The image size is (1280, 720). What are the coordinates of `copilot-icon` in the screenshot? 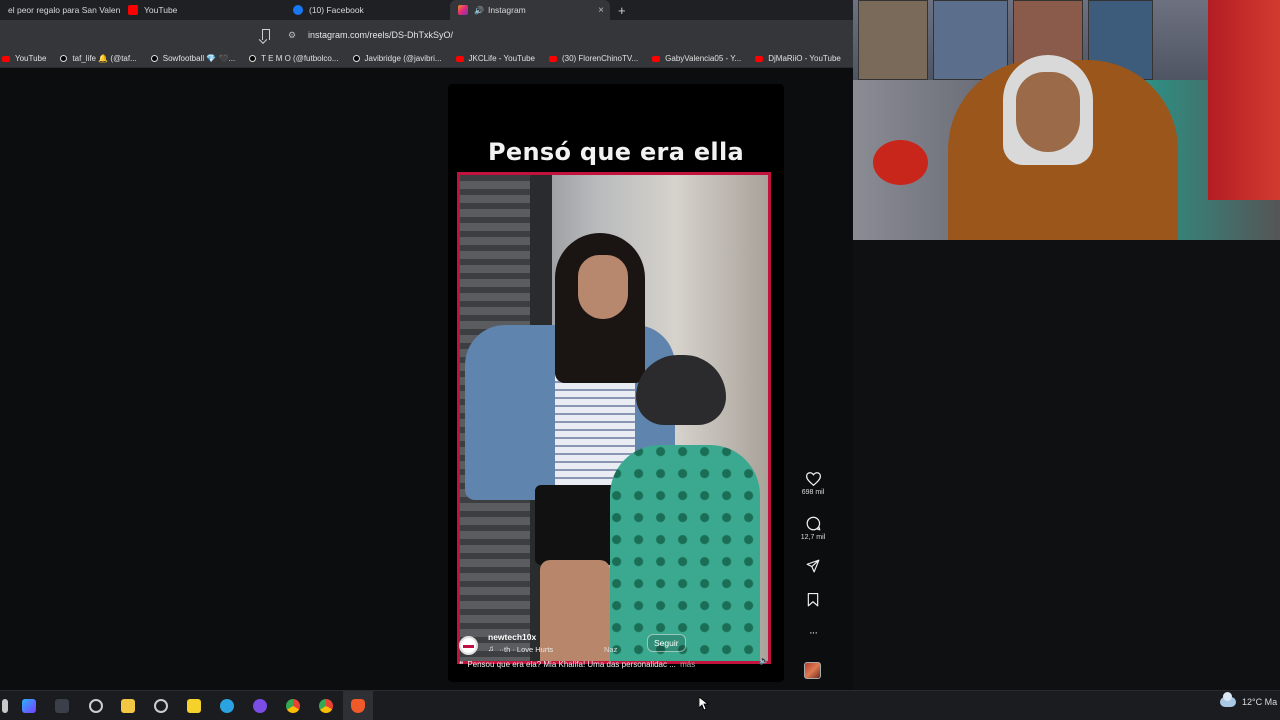 It's located at (29, 706).